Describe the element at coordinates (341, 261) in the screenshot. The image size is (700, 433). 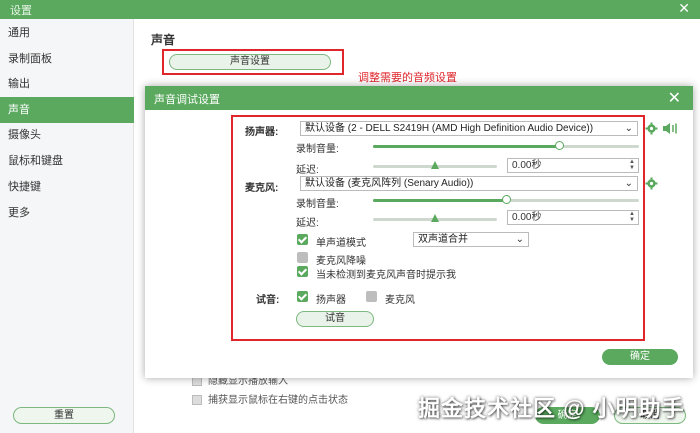
I see `noise-reduction-label: 麦克风降噪` at that location.